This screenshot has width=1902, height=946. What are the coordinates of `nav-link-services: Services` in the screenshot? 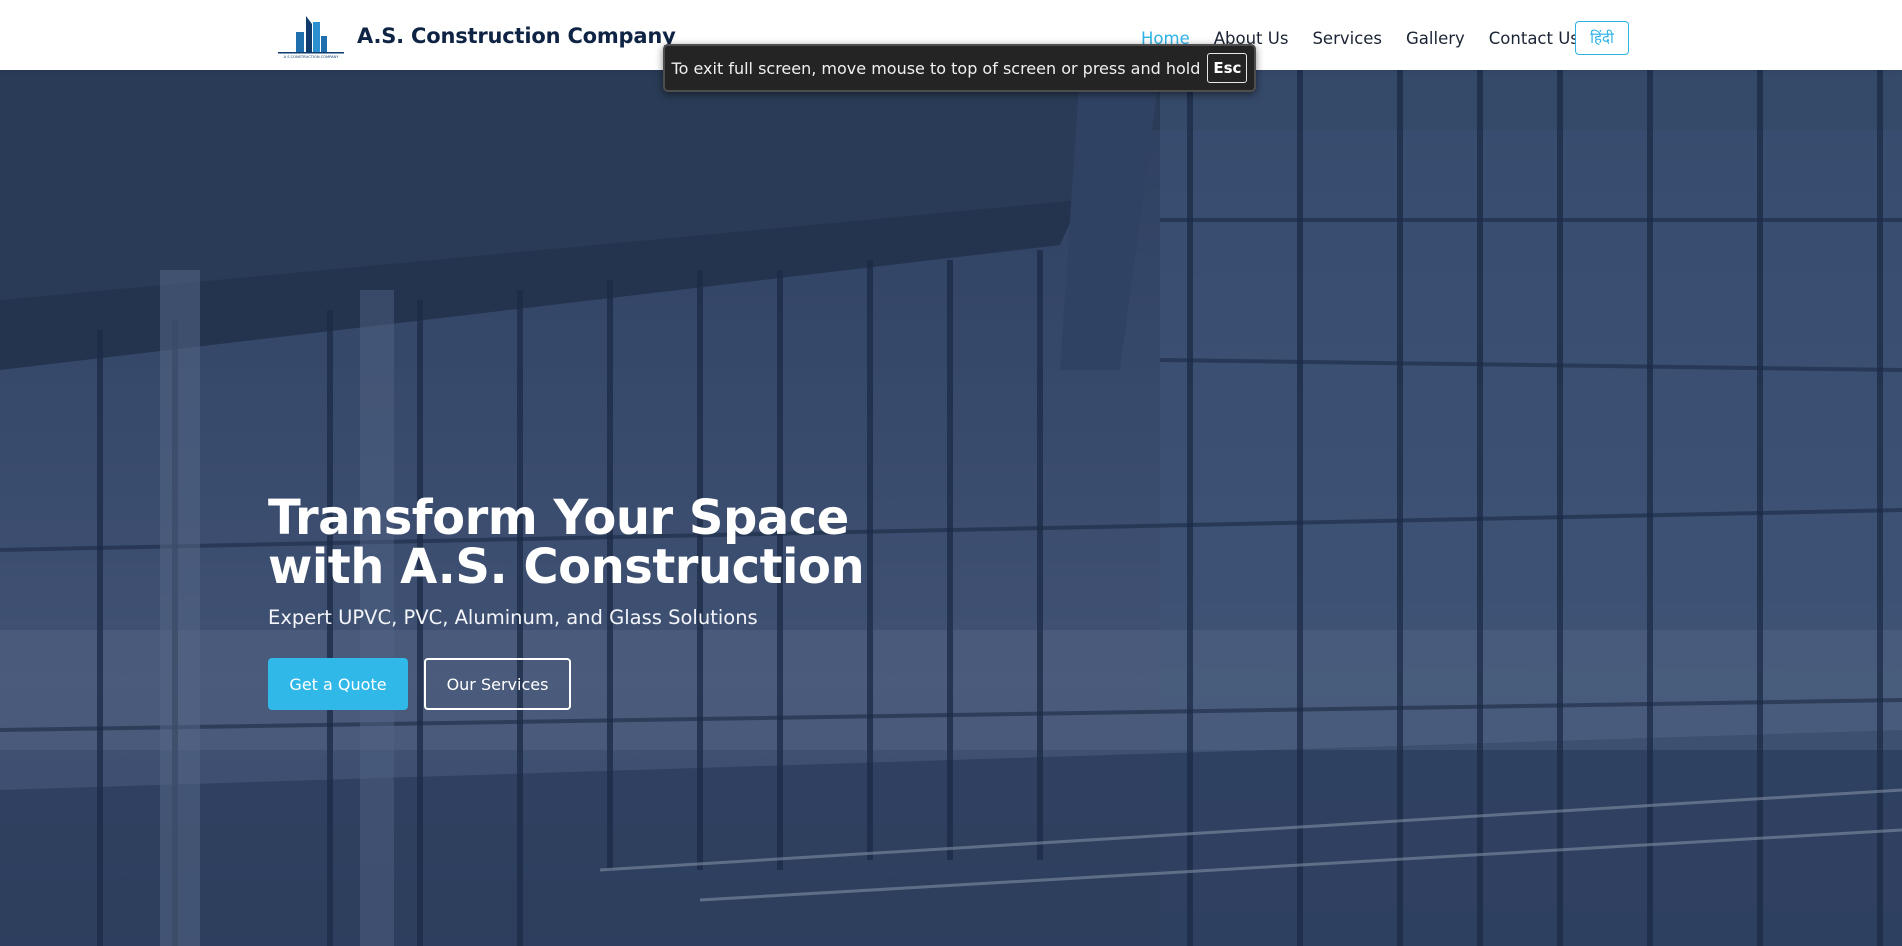 It's located at (1347, 38).